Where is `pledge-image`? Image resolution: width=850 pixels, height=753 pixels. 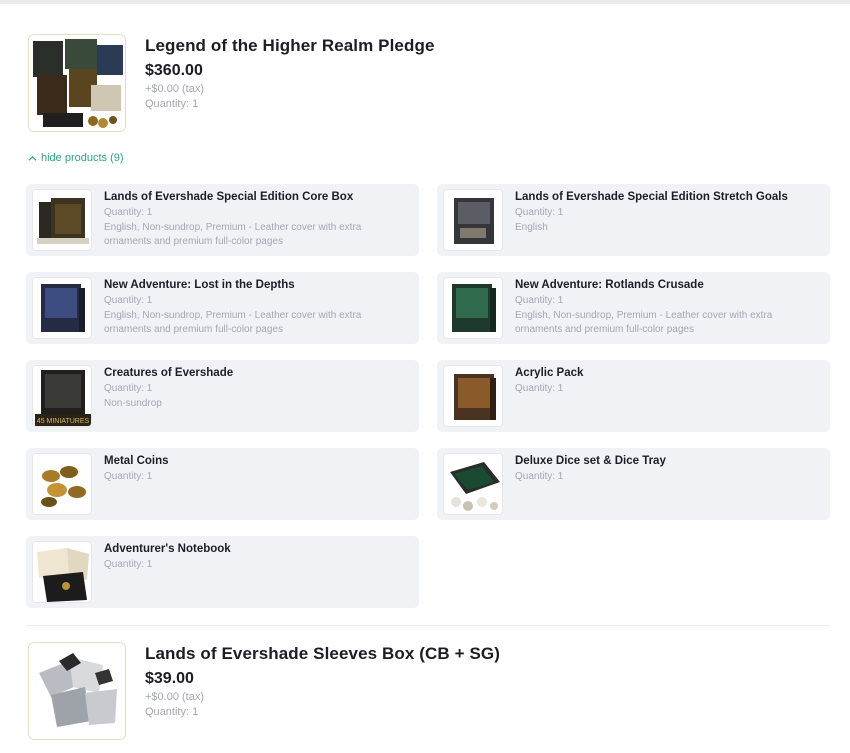
pledge-image is located at coordinates (77, 83).